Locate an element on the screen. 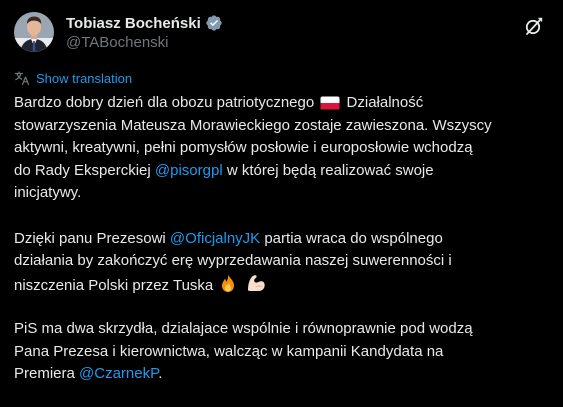 Image resolution: width=563 pixels, height=407 pixels. fire-icon is located at coordinates (228, 287).